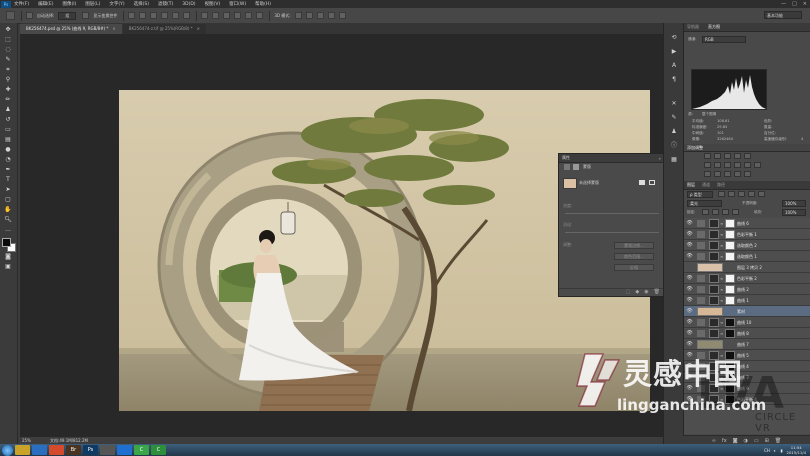 This screenshot has width=810, height=456. I want to click on dodge-tool-icon: ◔, so click(8, 160).